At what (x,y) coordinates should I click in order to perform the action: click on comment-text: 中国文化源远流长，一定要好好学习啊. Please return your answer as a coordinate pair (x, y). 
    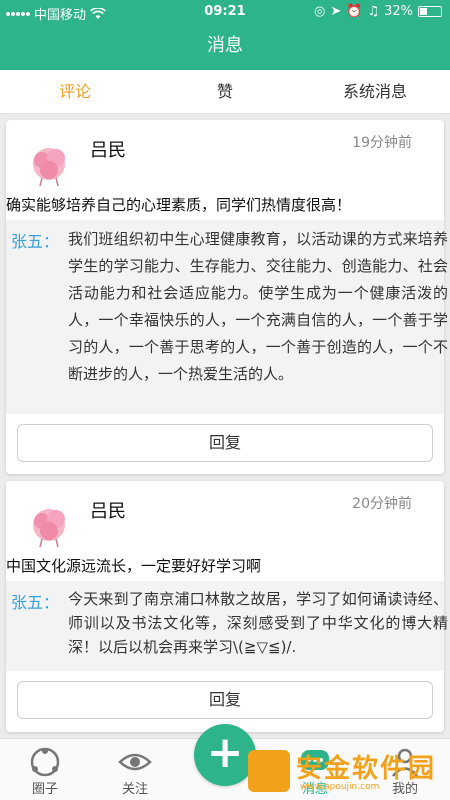
    Looking at the image, I should click on (134, 566).